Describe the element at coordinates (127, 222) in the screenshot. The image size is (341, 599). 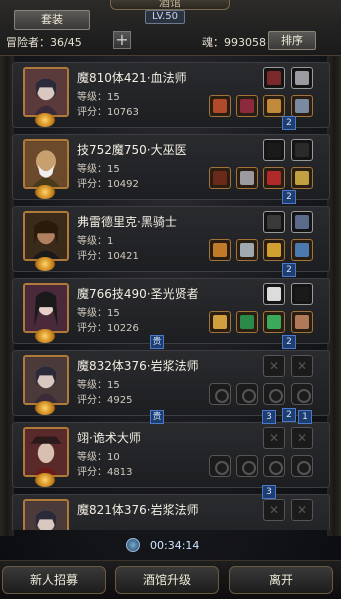
I see `hero-name: 弗雷德里克·黑骑士` at that location.